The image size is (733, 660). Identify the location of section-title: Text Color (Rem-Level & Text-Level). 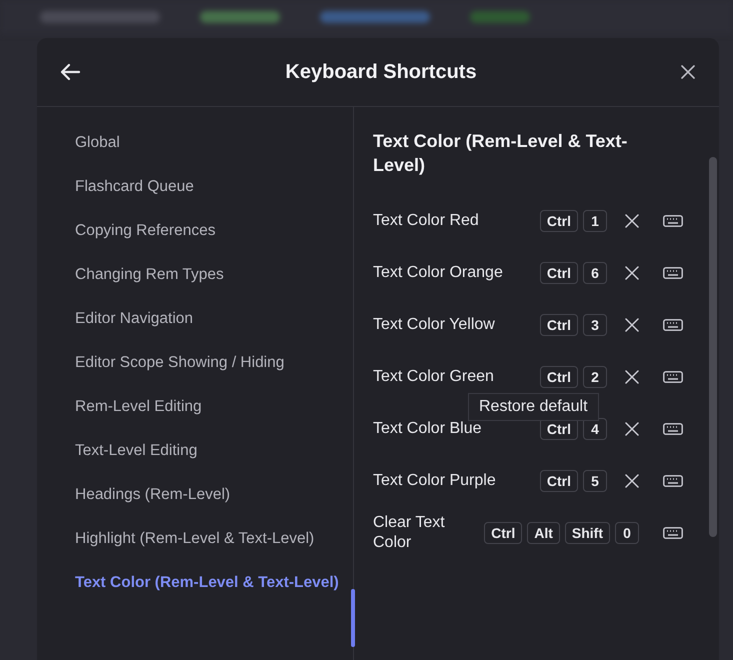
(500, 153).